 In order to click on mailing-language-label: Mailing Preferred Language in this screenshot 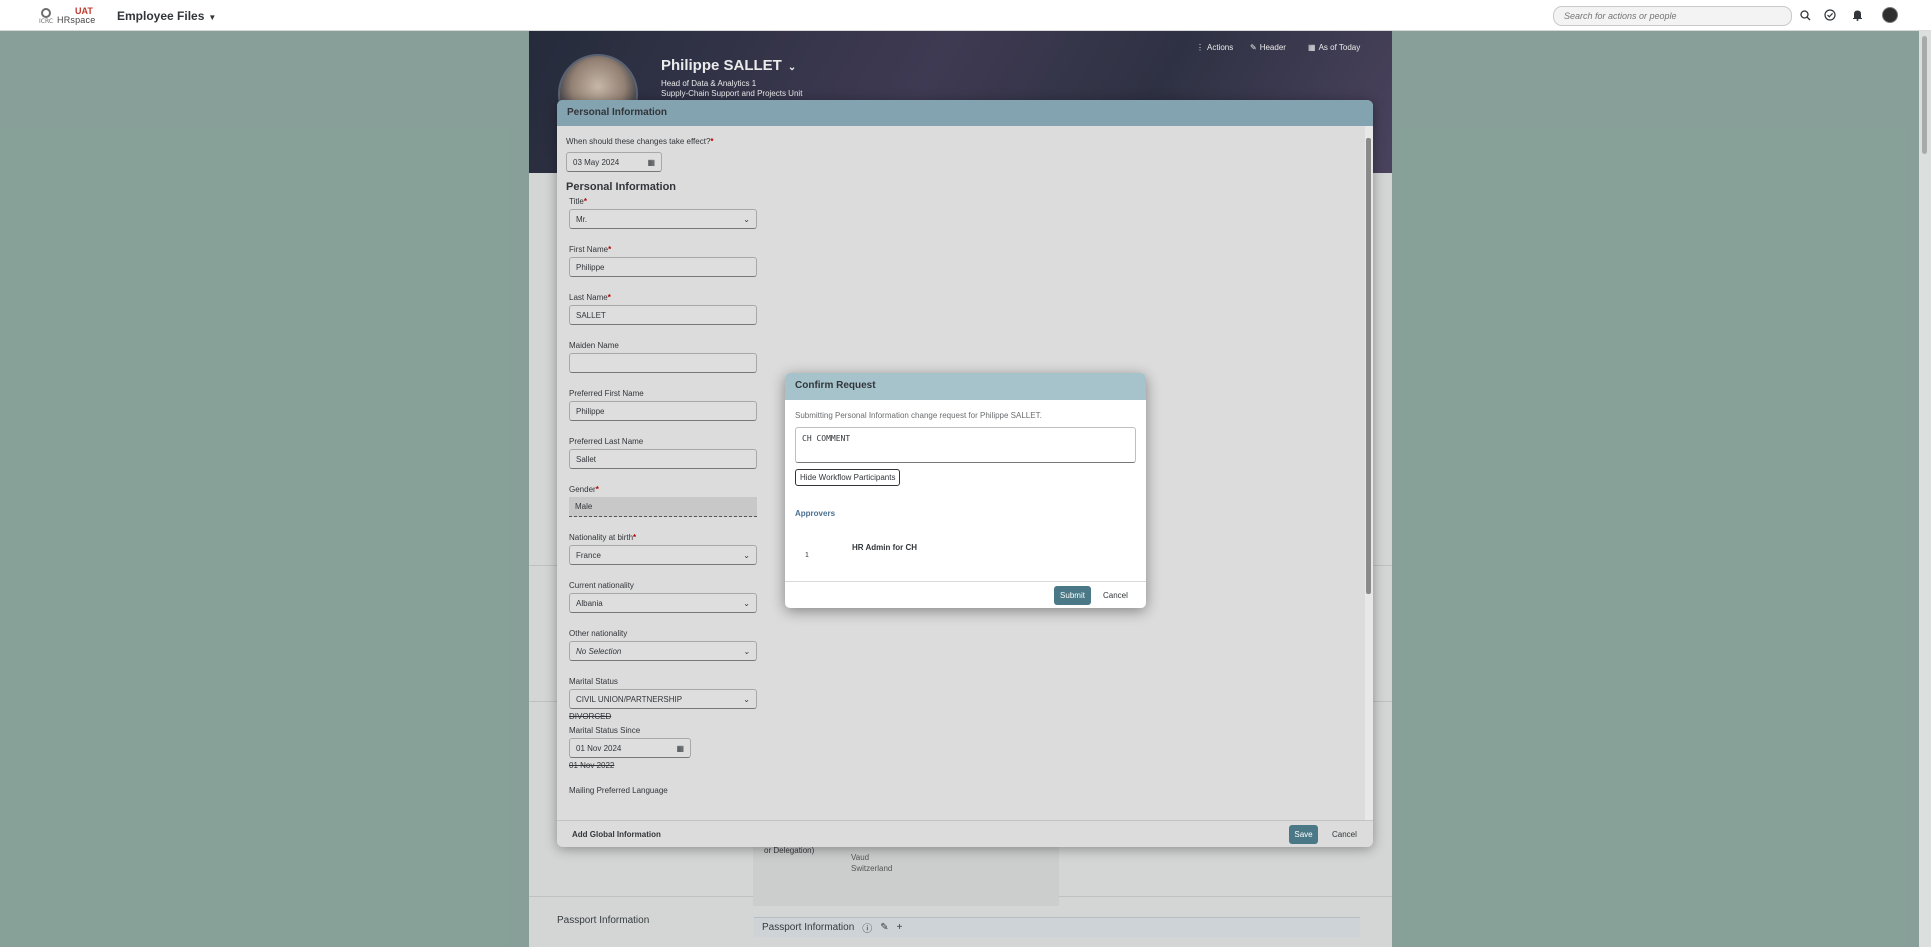, I will do `click(618, 790)`.